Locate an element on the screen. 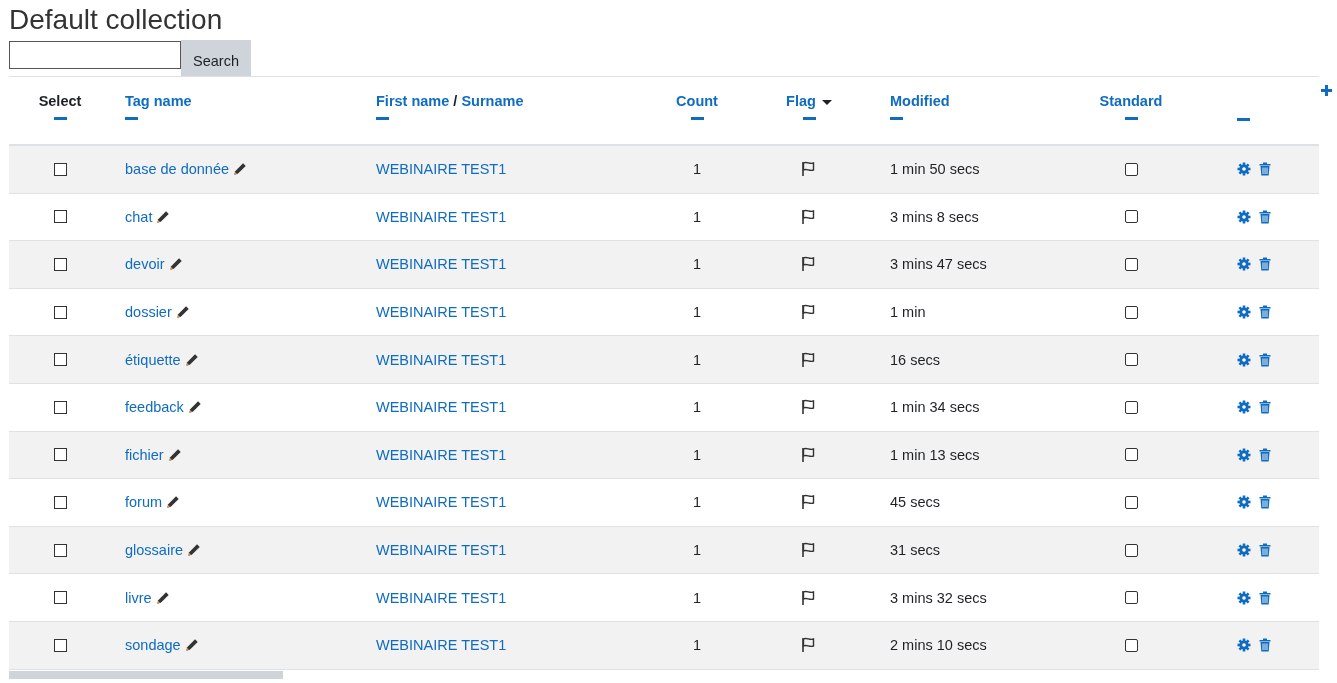  column-header-link: Surname is located at coordinates (492, 101).